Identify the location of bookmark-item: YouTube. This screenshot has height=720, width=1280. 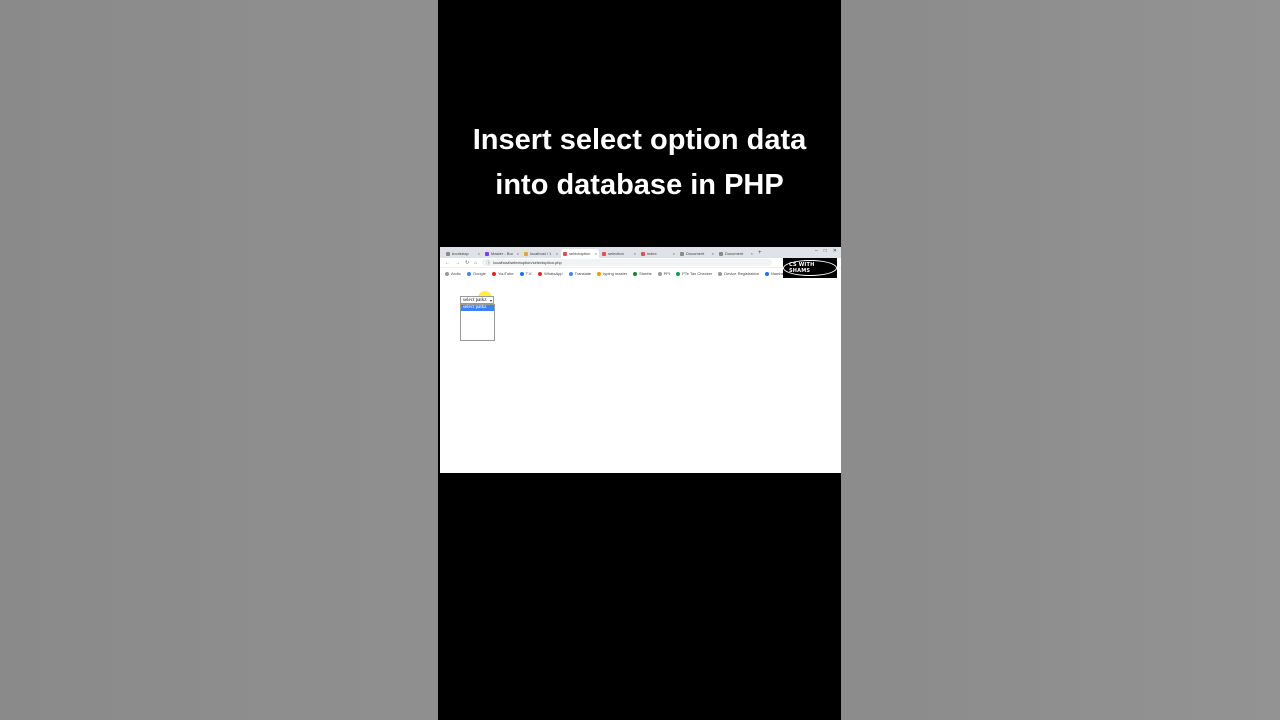
(502, 273).